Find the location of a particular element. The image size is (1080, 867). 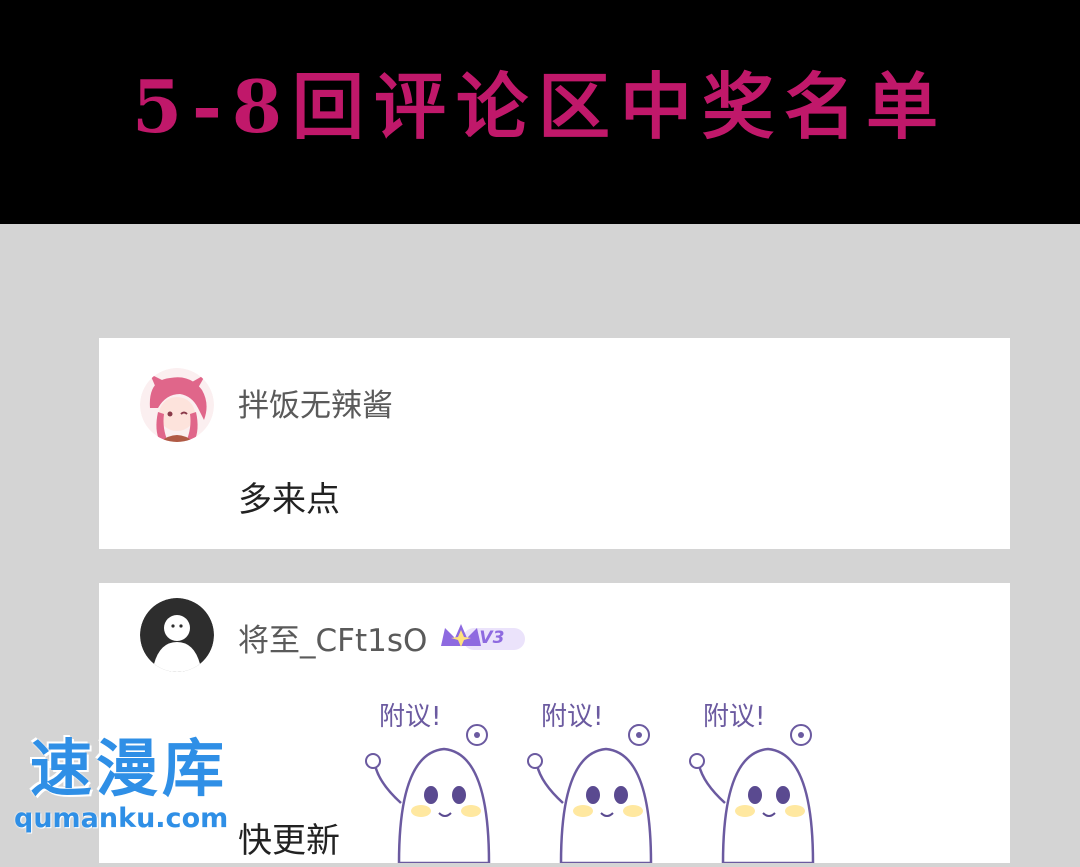

watermark-url: qumanku.com is located at coordinates (121, 818).